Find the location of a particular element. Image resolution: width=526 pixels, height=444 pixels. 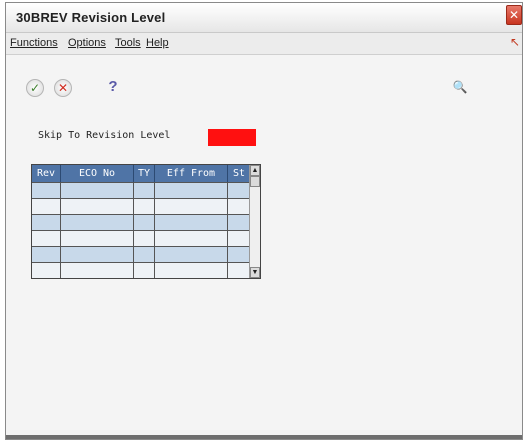

close-icon: ✕ is located at coordinates (514, 15).